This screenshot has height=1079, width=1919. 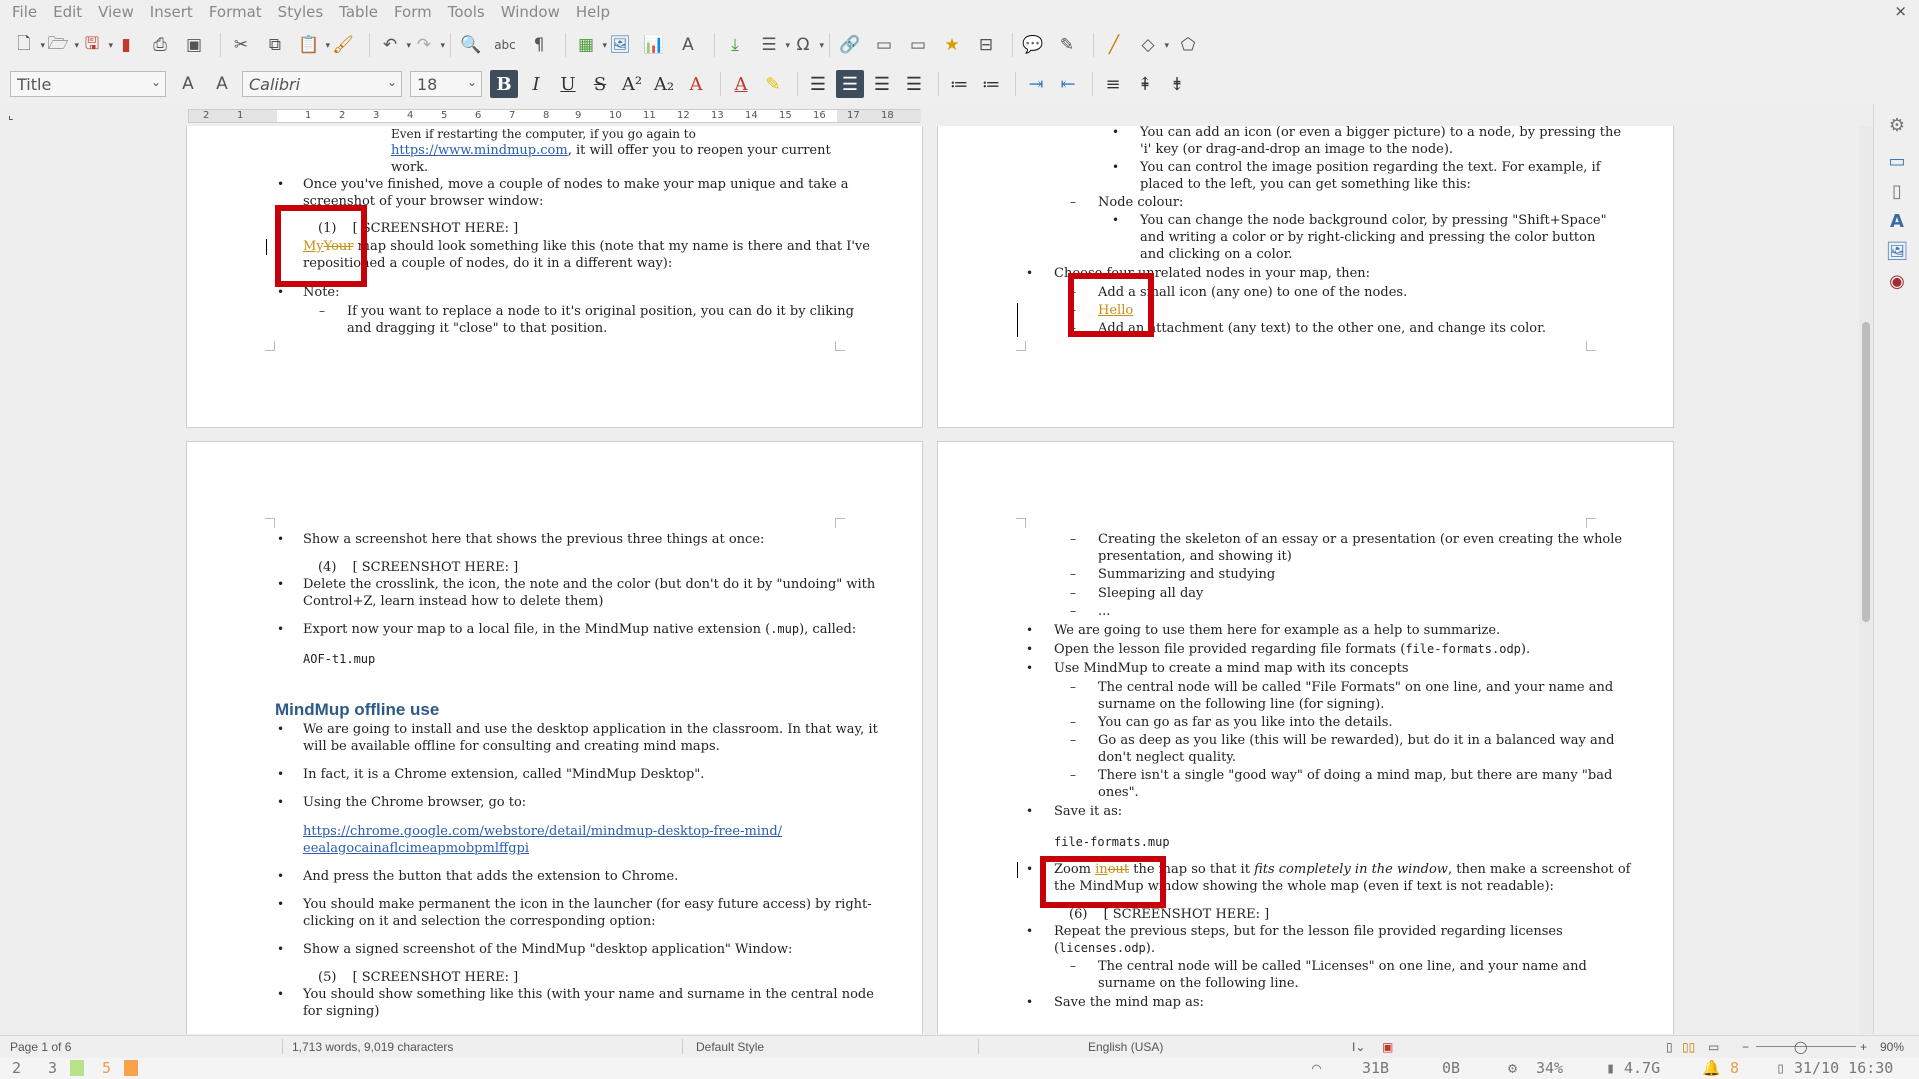 What do you see at coordinates (1866, 472) in the screenshot?
I see `scrollbar-thumb` at bounding box center [1866, 472].